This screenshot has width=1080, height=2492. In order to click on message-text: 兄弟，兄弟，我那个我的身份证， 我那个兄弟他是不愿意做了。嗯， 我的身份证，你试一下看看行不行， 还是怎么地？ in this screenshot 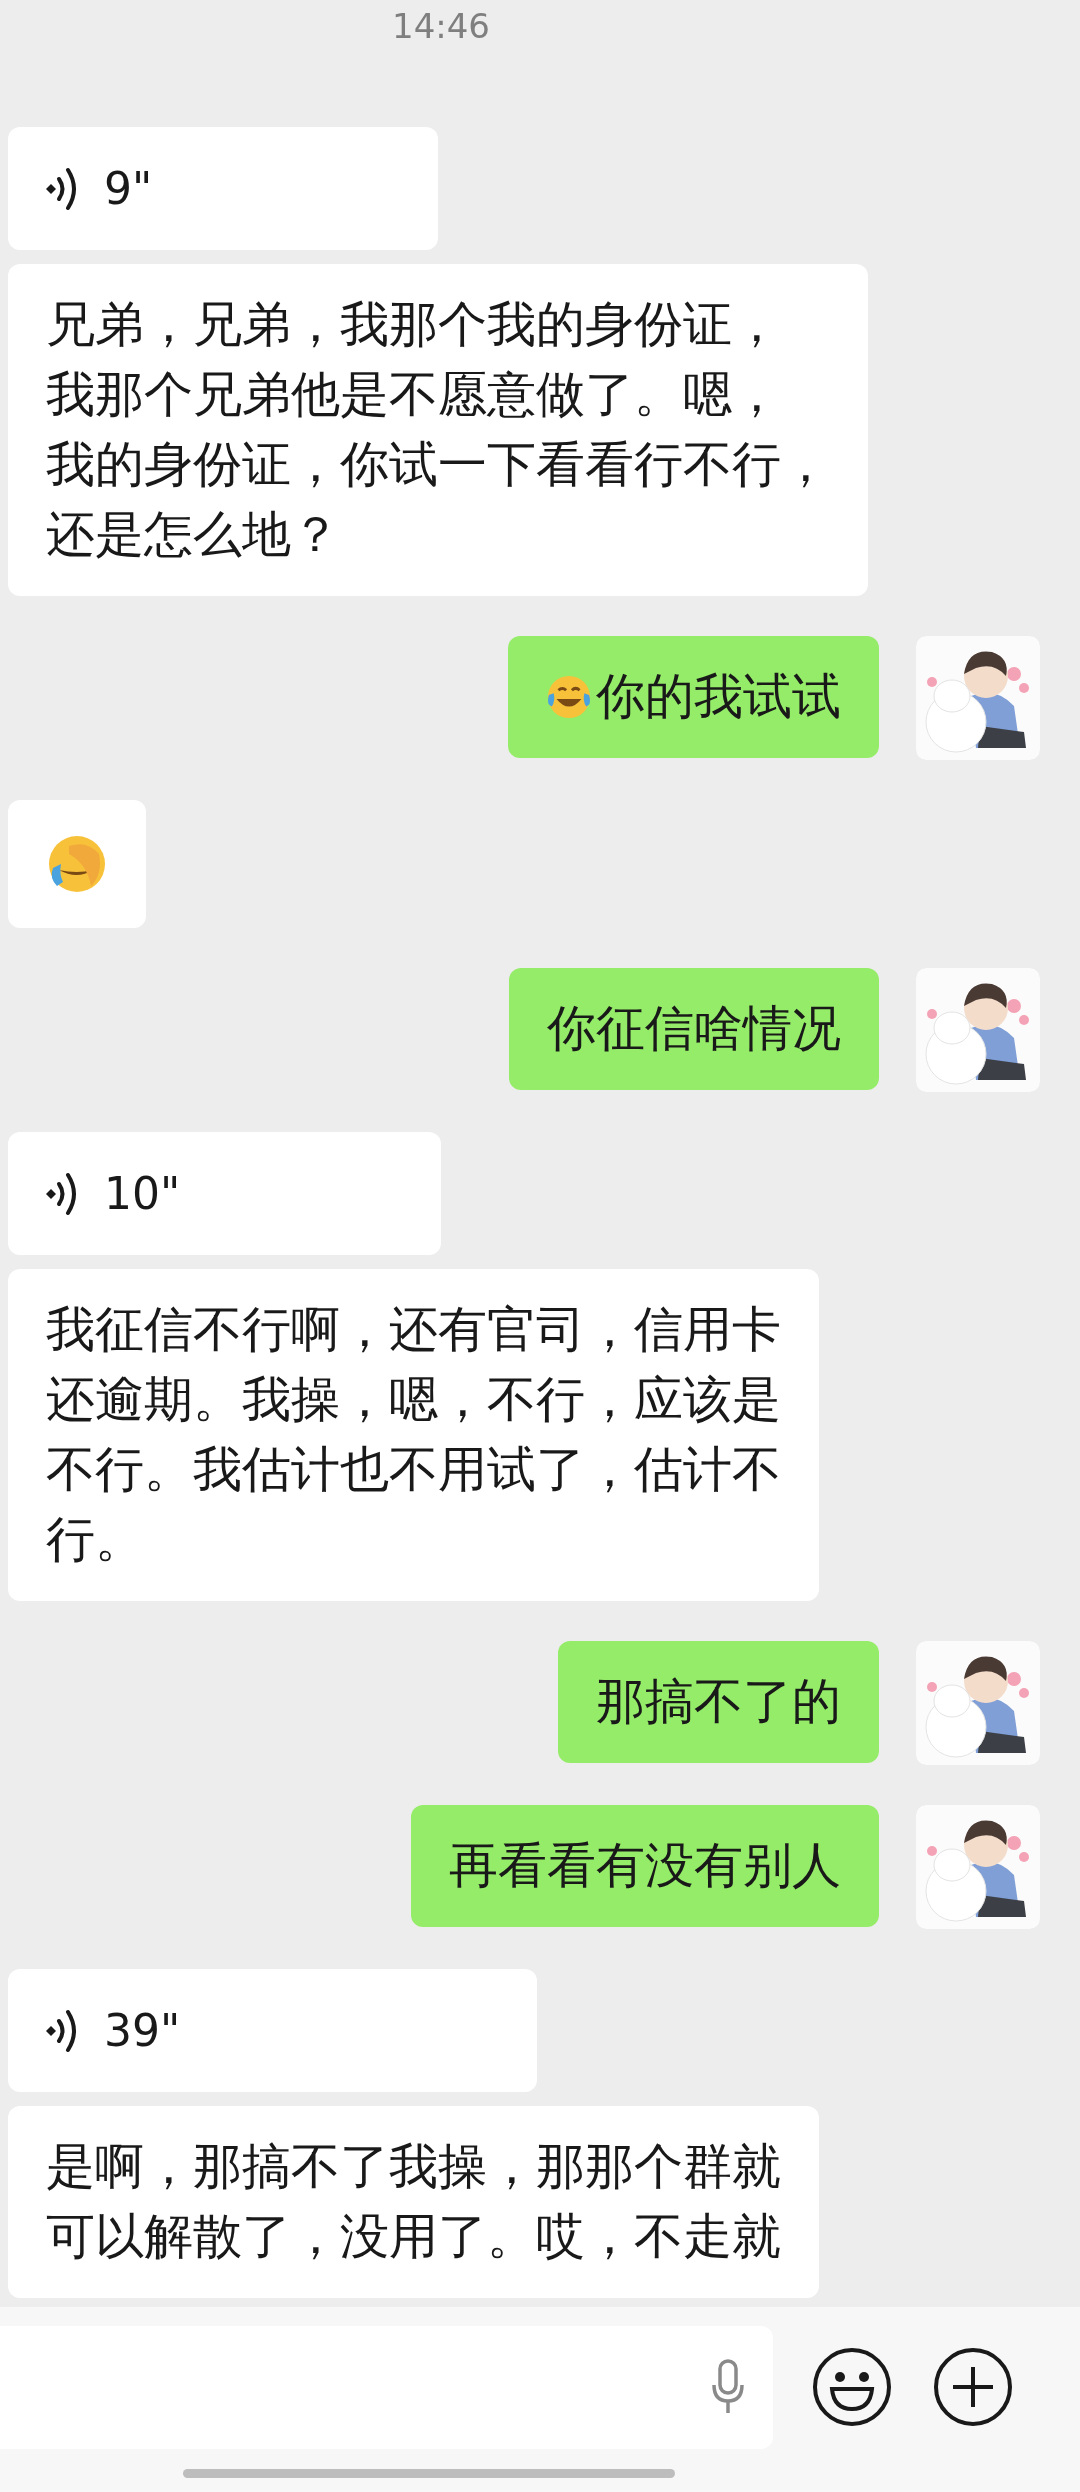, I will do `click(438, 430)`.